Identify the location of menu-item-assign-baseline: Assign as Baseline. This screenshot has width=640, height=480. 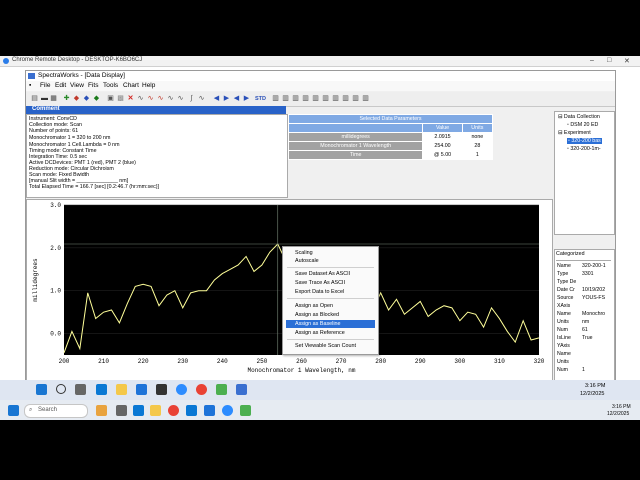
(330, 324).